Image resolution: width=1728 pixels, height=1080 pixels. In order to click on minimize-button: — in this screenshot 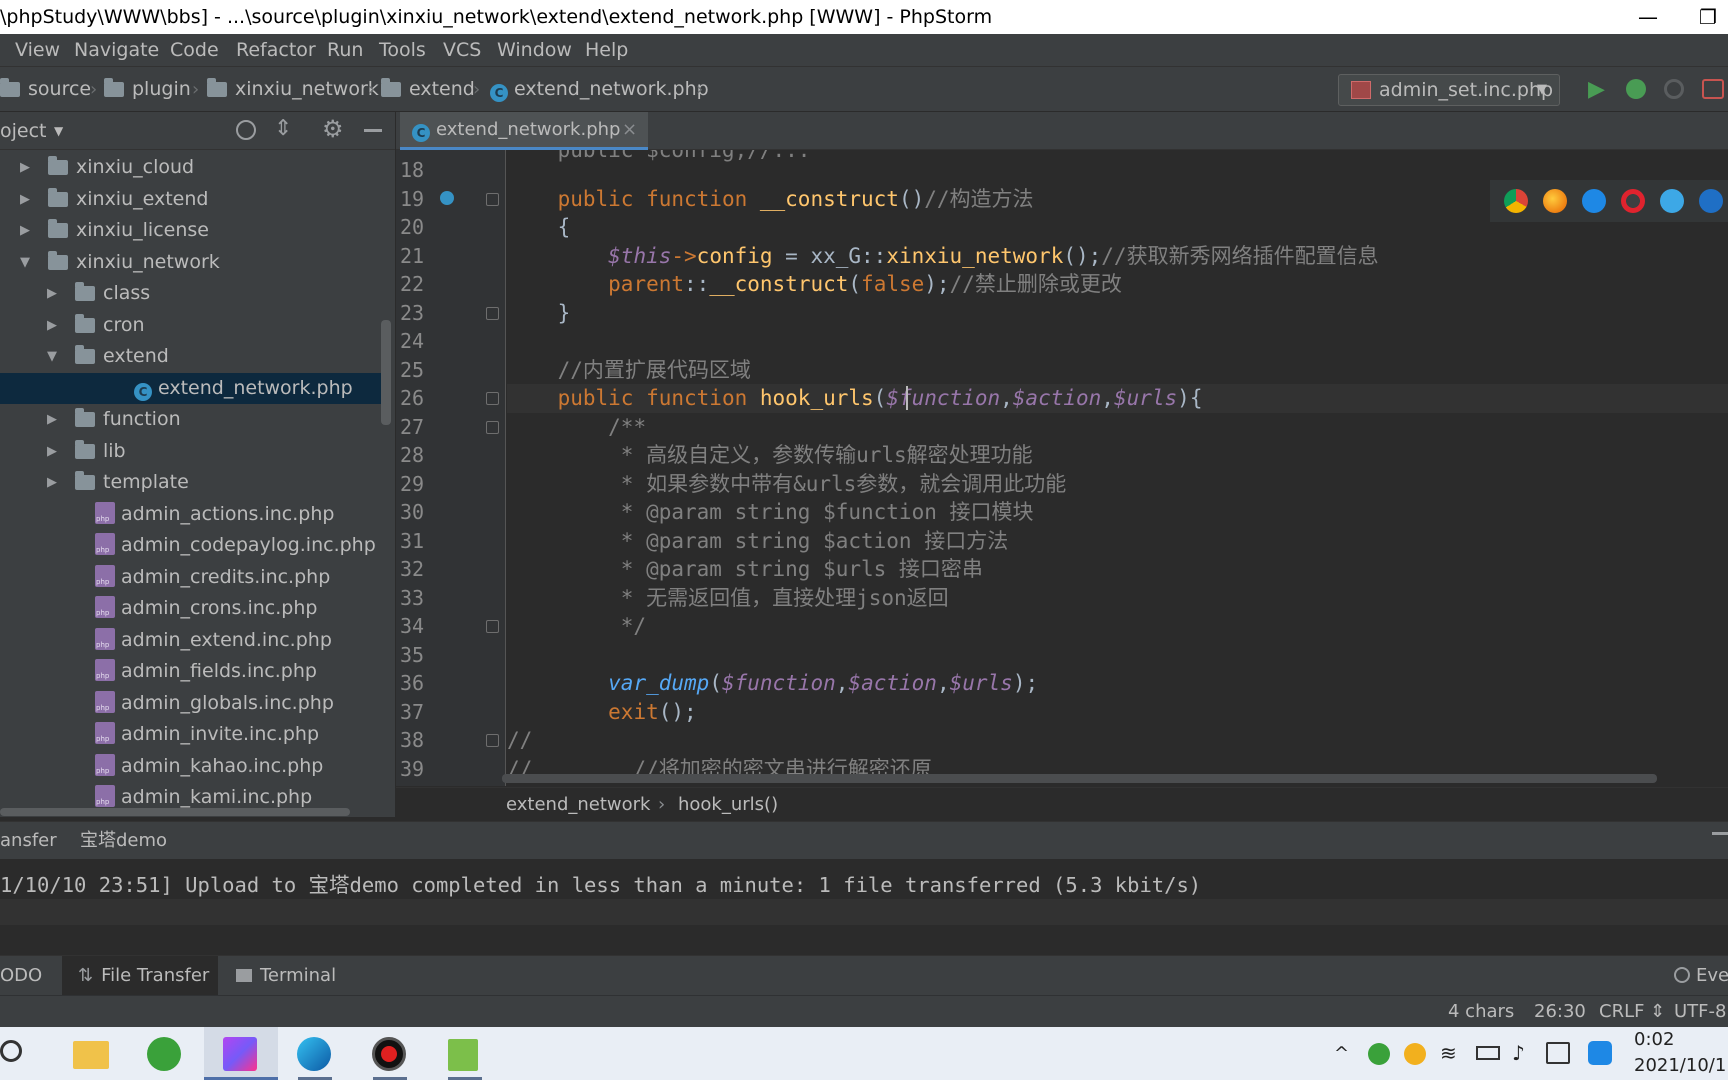, I will do `click(1648, 17)`.